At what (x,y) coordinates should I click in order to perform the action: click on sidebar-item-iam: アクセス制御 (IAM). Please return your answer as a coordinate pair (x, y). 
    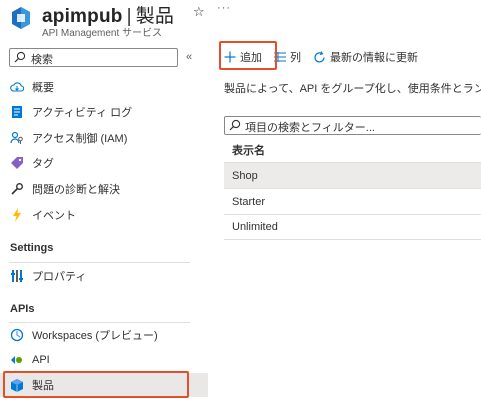
    Looking at the image, I should click on (104, 138).